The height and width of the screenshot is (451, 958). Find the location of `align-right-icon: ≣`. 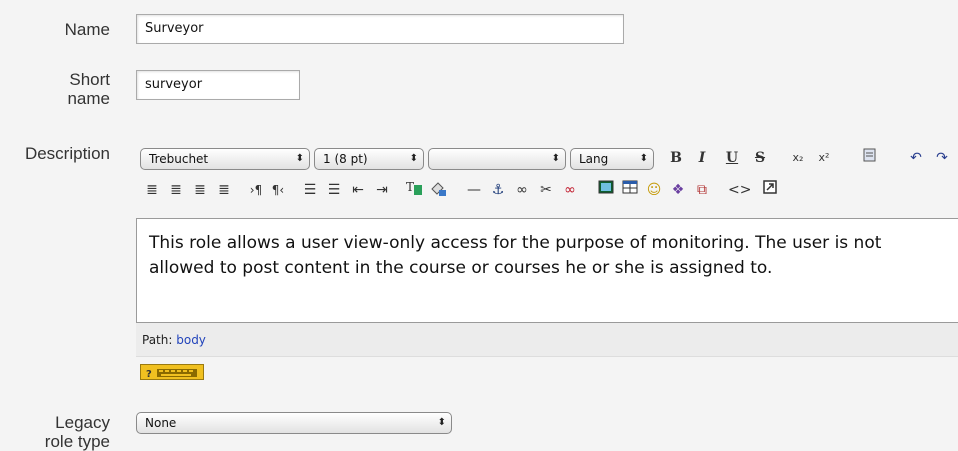

align-right-icon: ≣ is located at coordinates (200, 190).